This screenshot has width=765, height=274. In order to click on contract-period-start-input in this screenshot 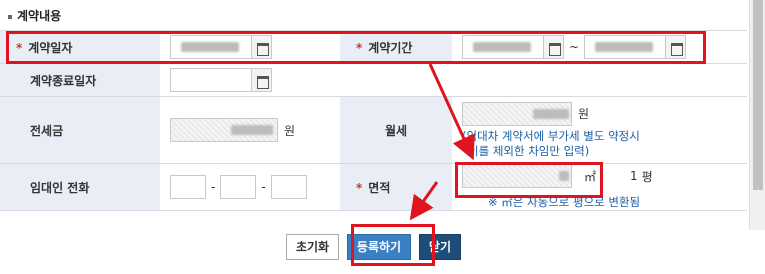, I will do `click(503, 47)`.